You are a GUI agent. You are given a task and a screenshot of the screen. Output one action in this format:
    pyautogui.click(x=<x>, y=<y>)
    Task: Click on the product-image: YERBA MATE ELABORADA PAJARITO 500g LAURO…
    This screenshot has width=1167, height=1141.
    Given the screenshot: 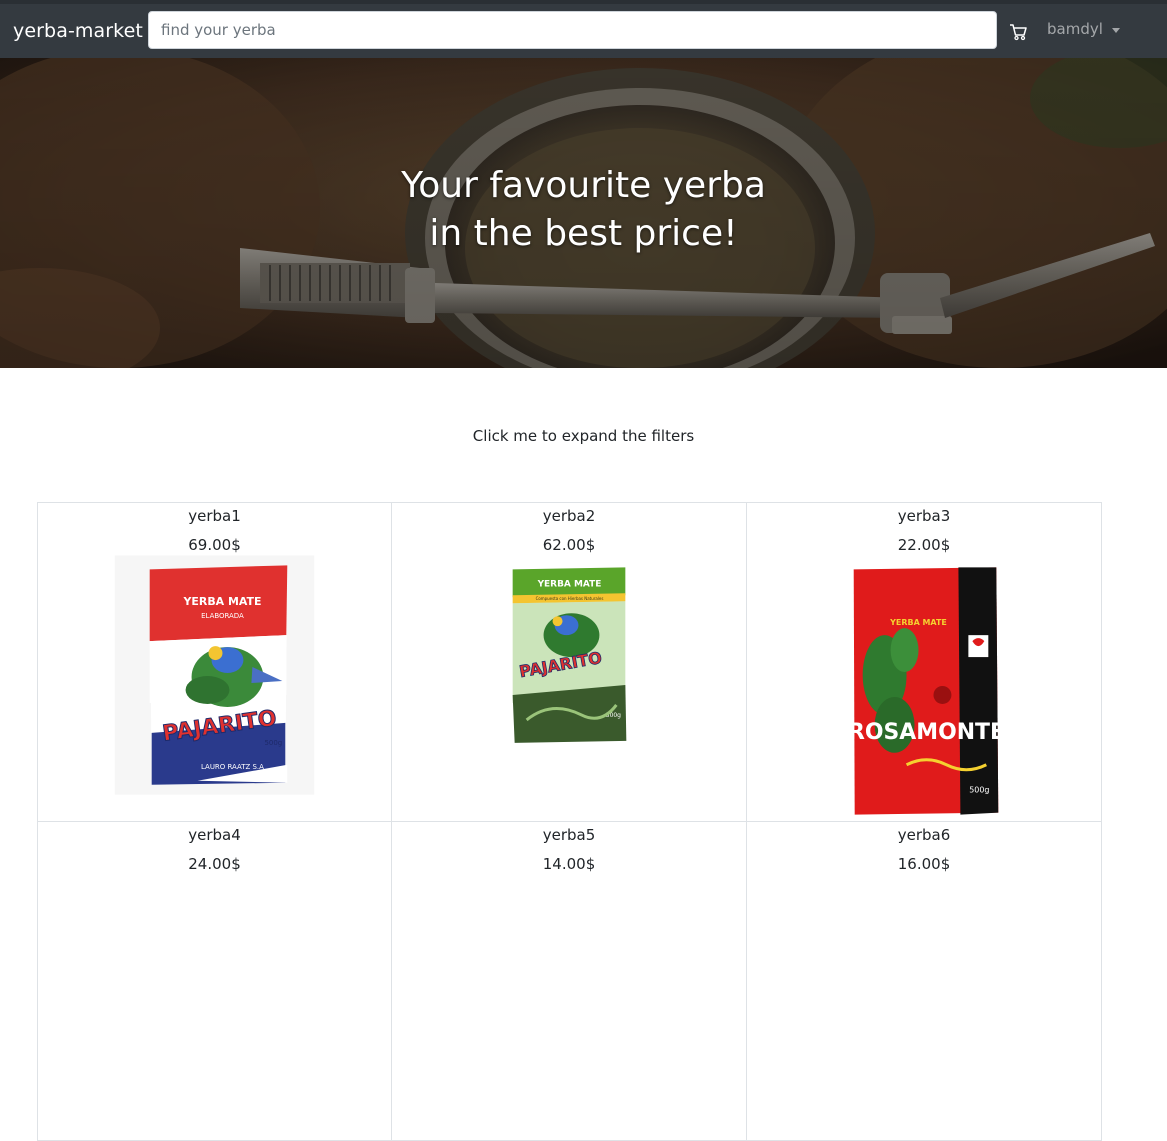 What is the action you would take?
    pyautogui.click(x=214, y=675)
    